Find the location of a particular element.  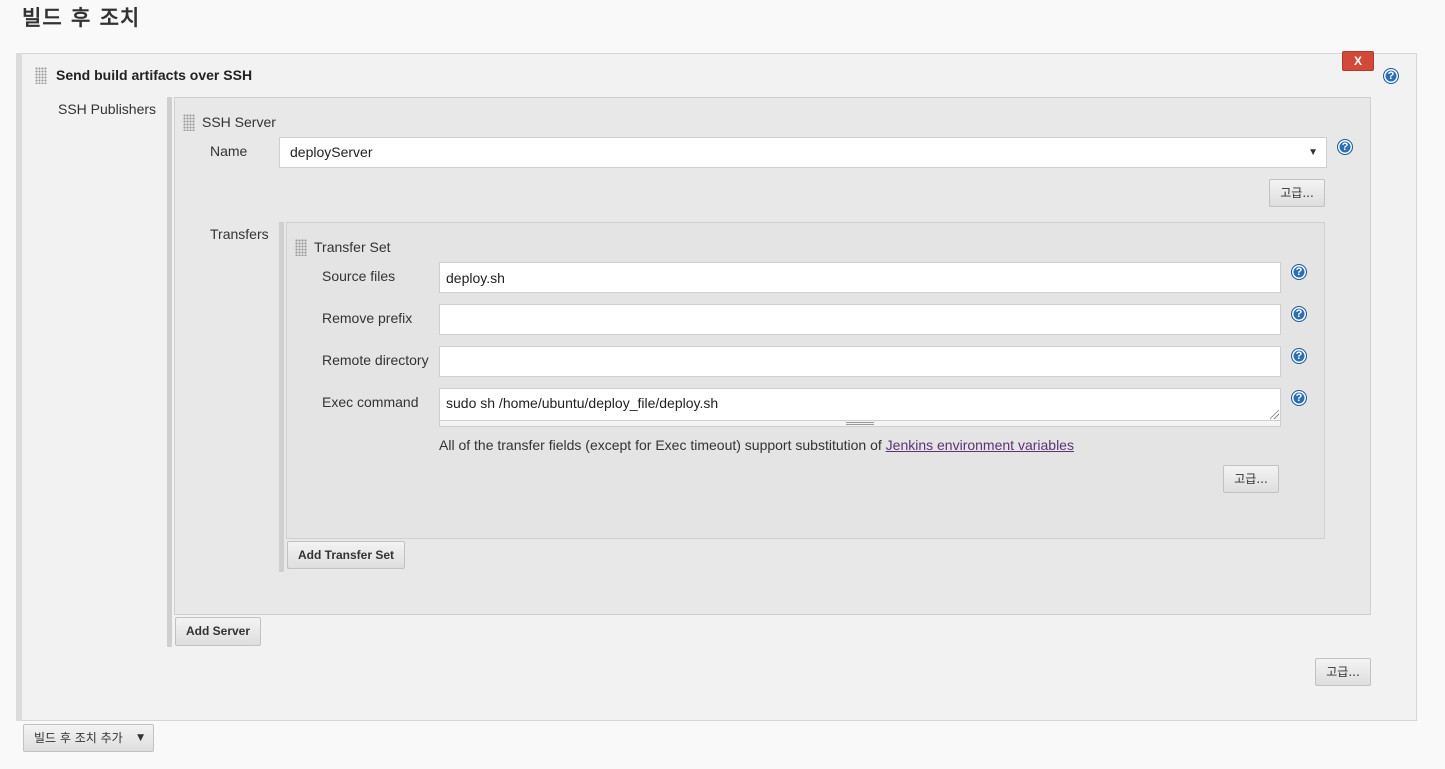

server-name-select: deployServer ▼ is located at coordinates (803, 152).